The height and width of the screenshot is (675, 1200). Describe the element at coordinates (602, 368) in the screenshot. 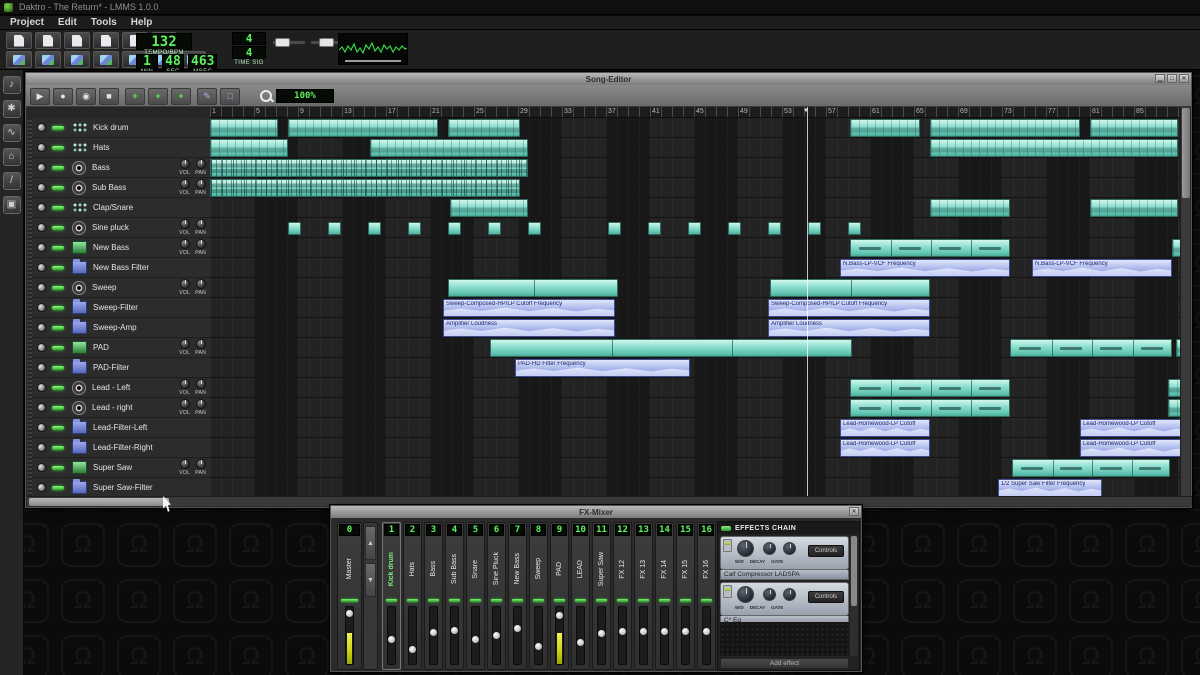

I see `automation-pattern: PAD-HD Filter Frequency` at that location.